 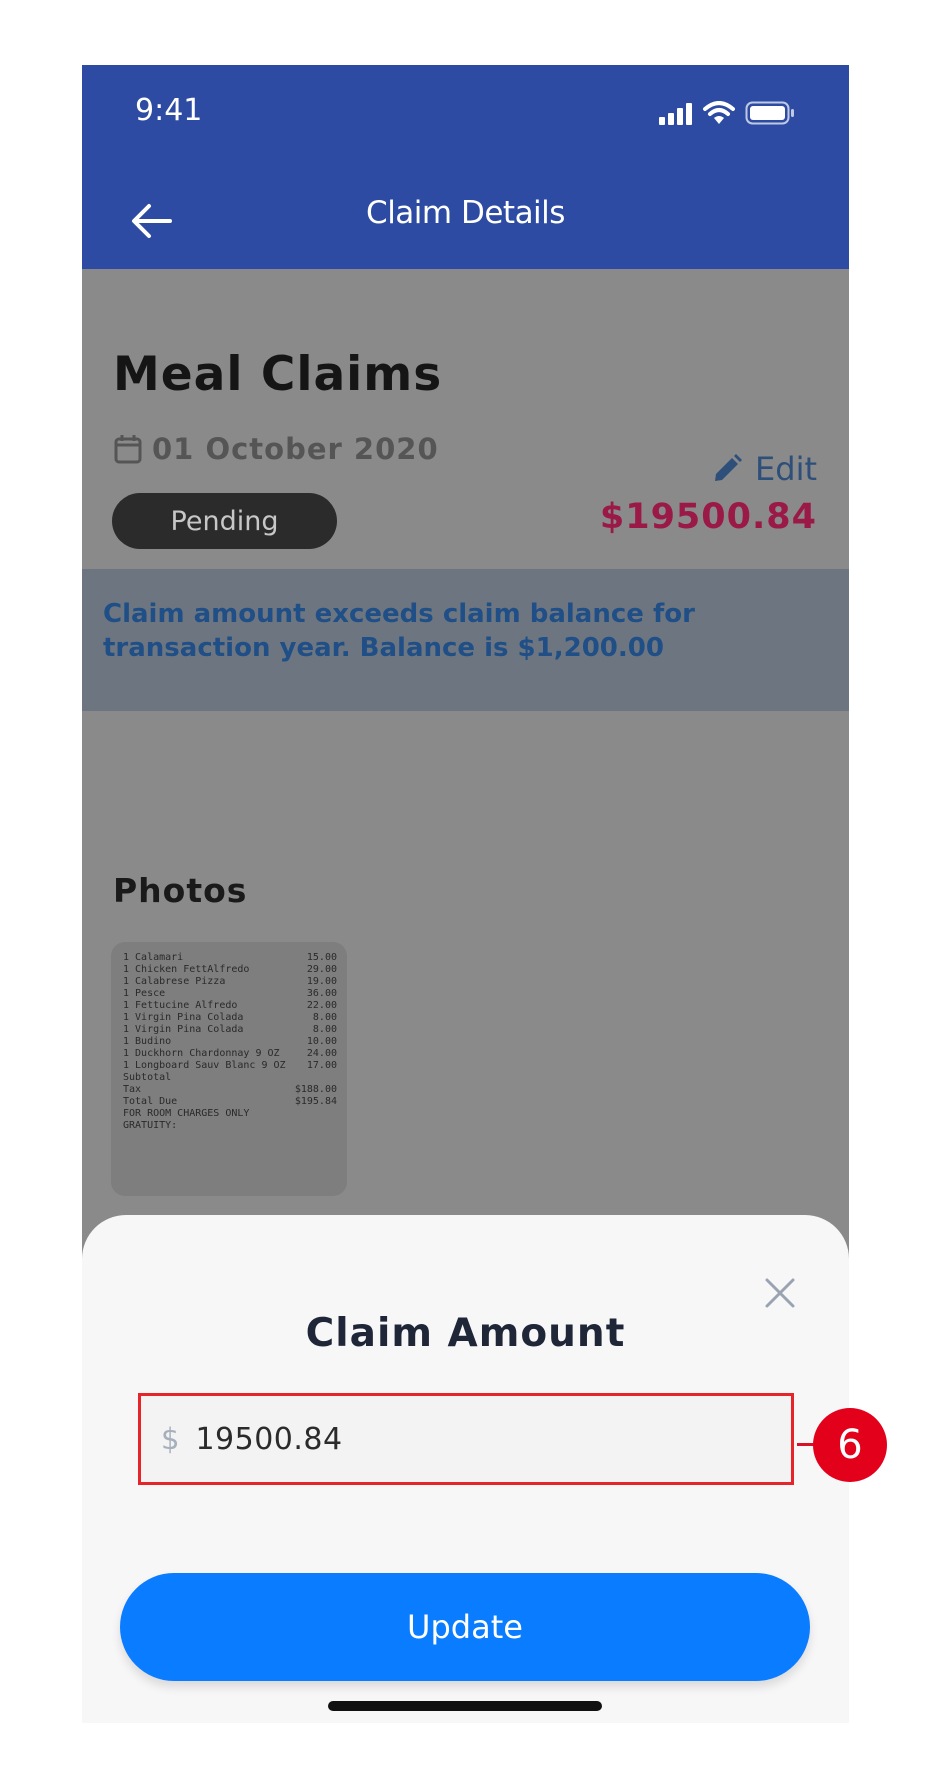 I want to click on receipt-item: FOR ROOM CHARGES ONLY, so click(x=186, y=1113).